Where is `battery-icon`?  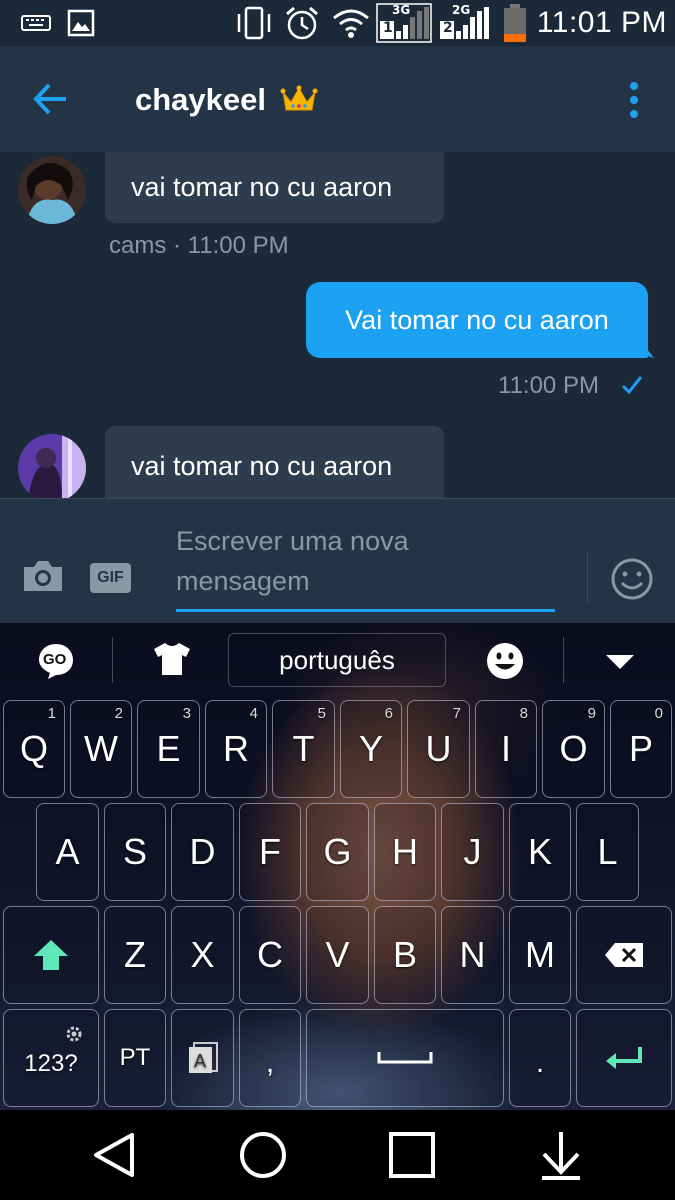
battery-icon is located at coordinates (515, 23).